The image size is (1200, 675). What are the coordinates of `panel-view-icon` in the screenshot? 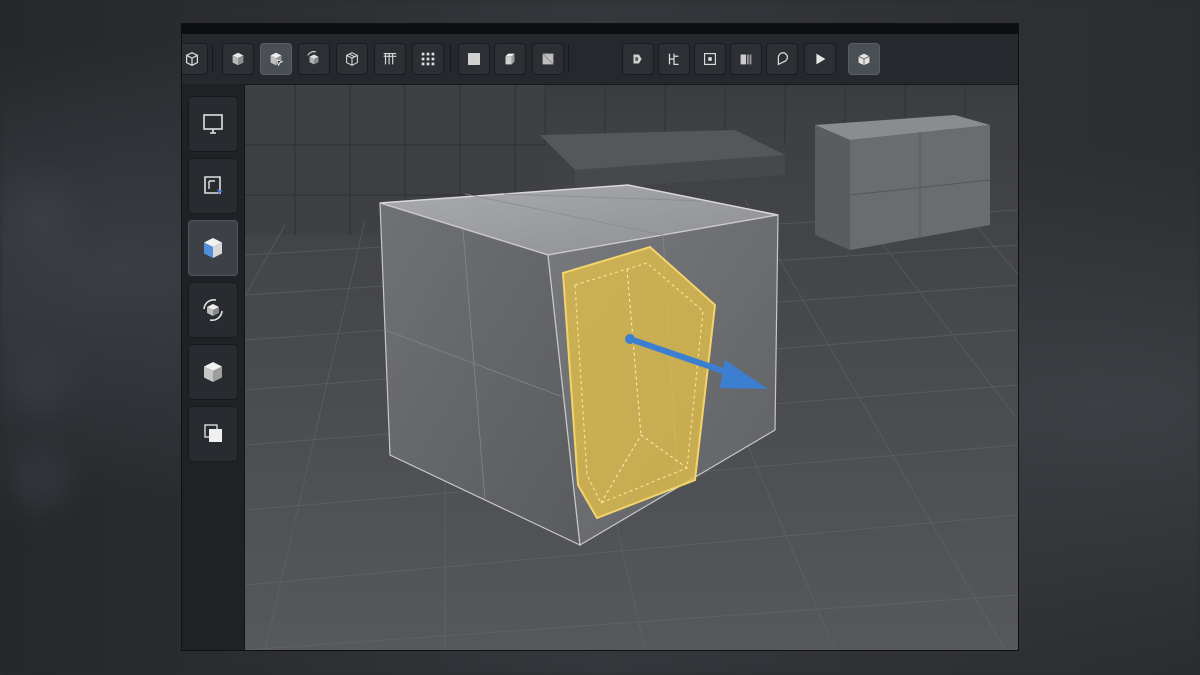 It's located at (548, 59).